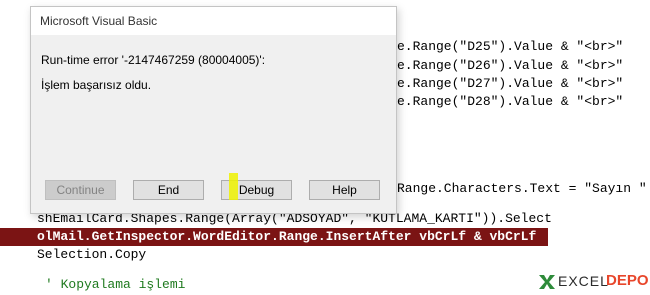 This screenshot has height=295, width=650. What do you see at coordinates (115, 285) in the screenshot?
I see `code-comment-line: ' Kopyalama işlemi` at bounding box center [115, 285].